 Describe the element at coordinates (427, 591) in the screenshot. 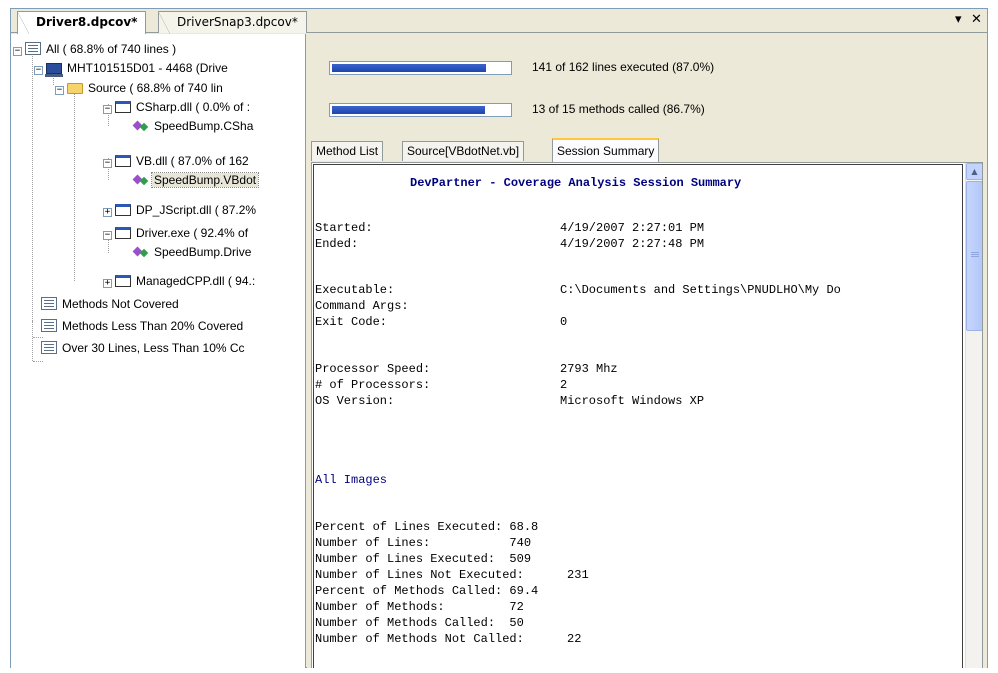

I see `stat-line: Percent of Methods Called: 69.4` at that location.